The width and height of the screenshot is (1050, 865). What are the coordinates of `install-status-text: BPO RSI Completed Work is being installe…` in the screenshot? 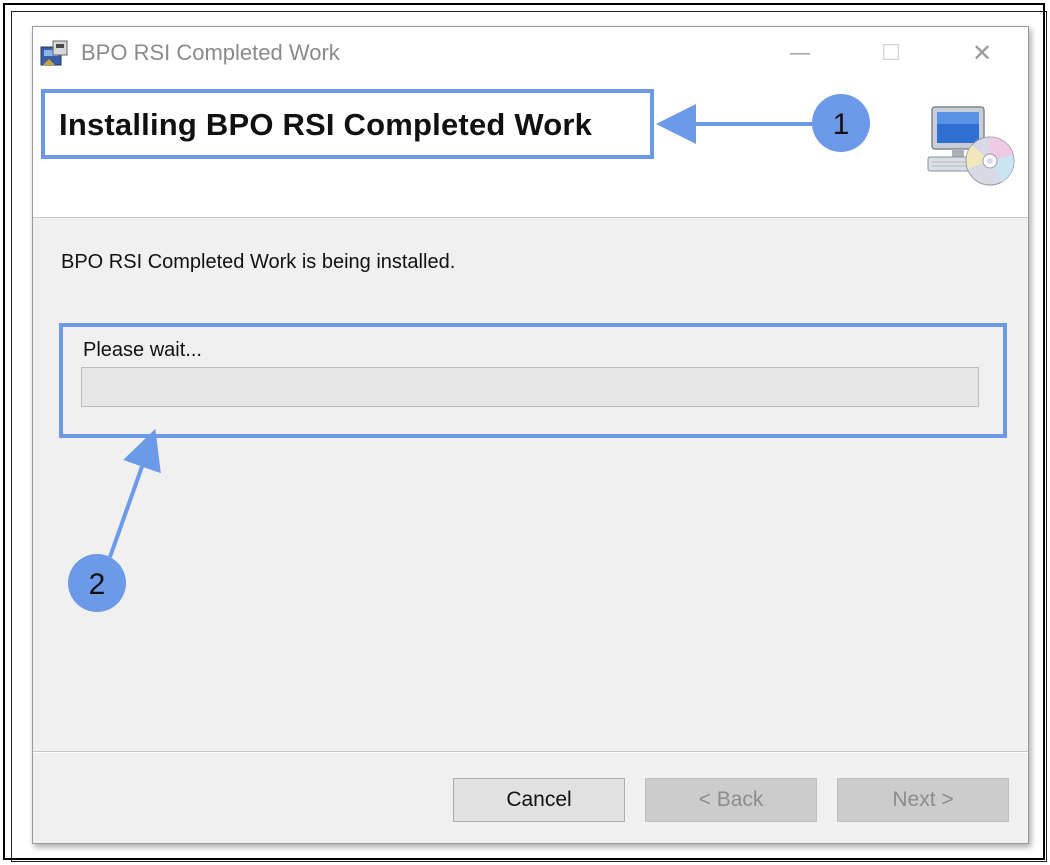 It's located at (258, 262).